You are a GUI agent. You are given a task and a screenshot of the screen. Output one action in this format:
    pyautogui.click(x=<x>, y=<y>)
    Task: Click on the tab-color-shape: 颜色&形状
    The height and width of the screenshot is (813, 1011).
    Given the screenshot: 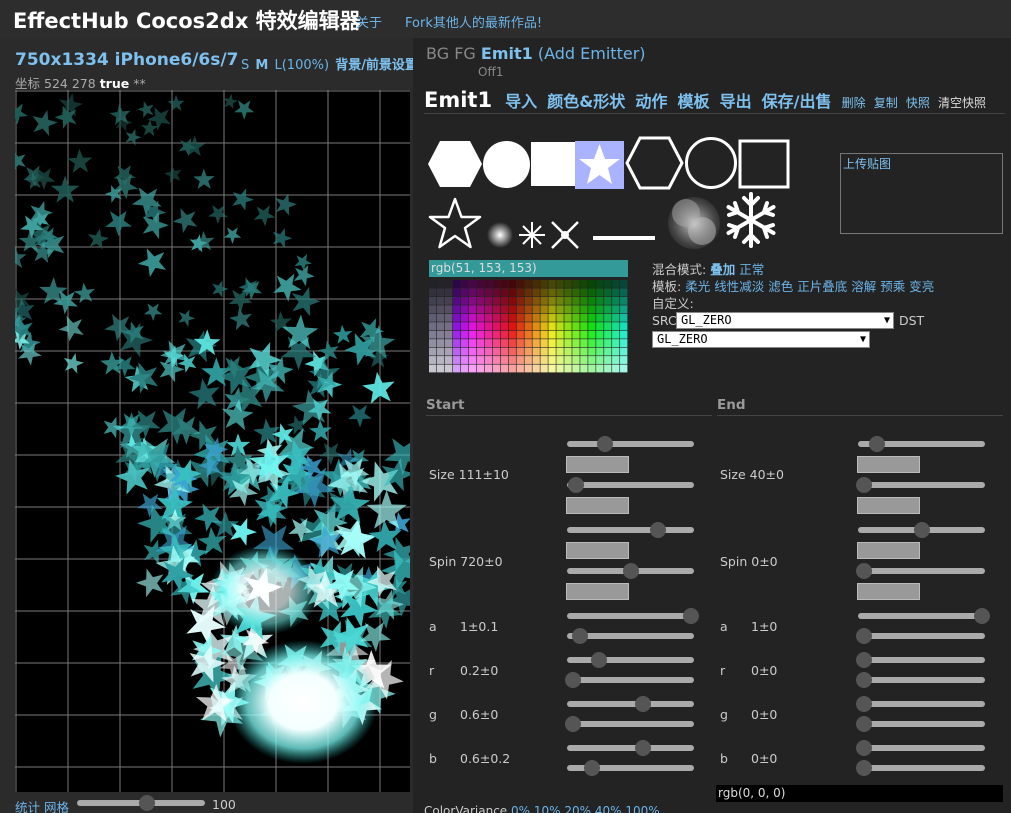 What is the action you would take?
    pyautogui.click(x=586, y=100)
    